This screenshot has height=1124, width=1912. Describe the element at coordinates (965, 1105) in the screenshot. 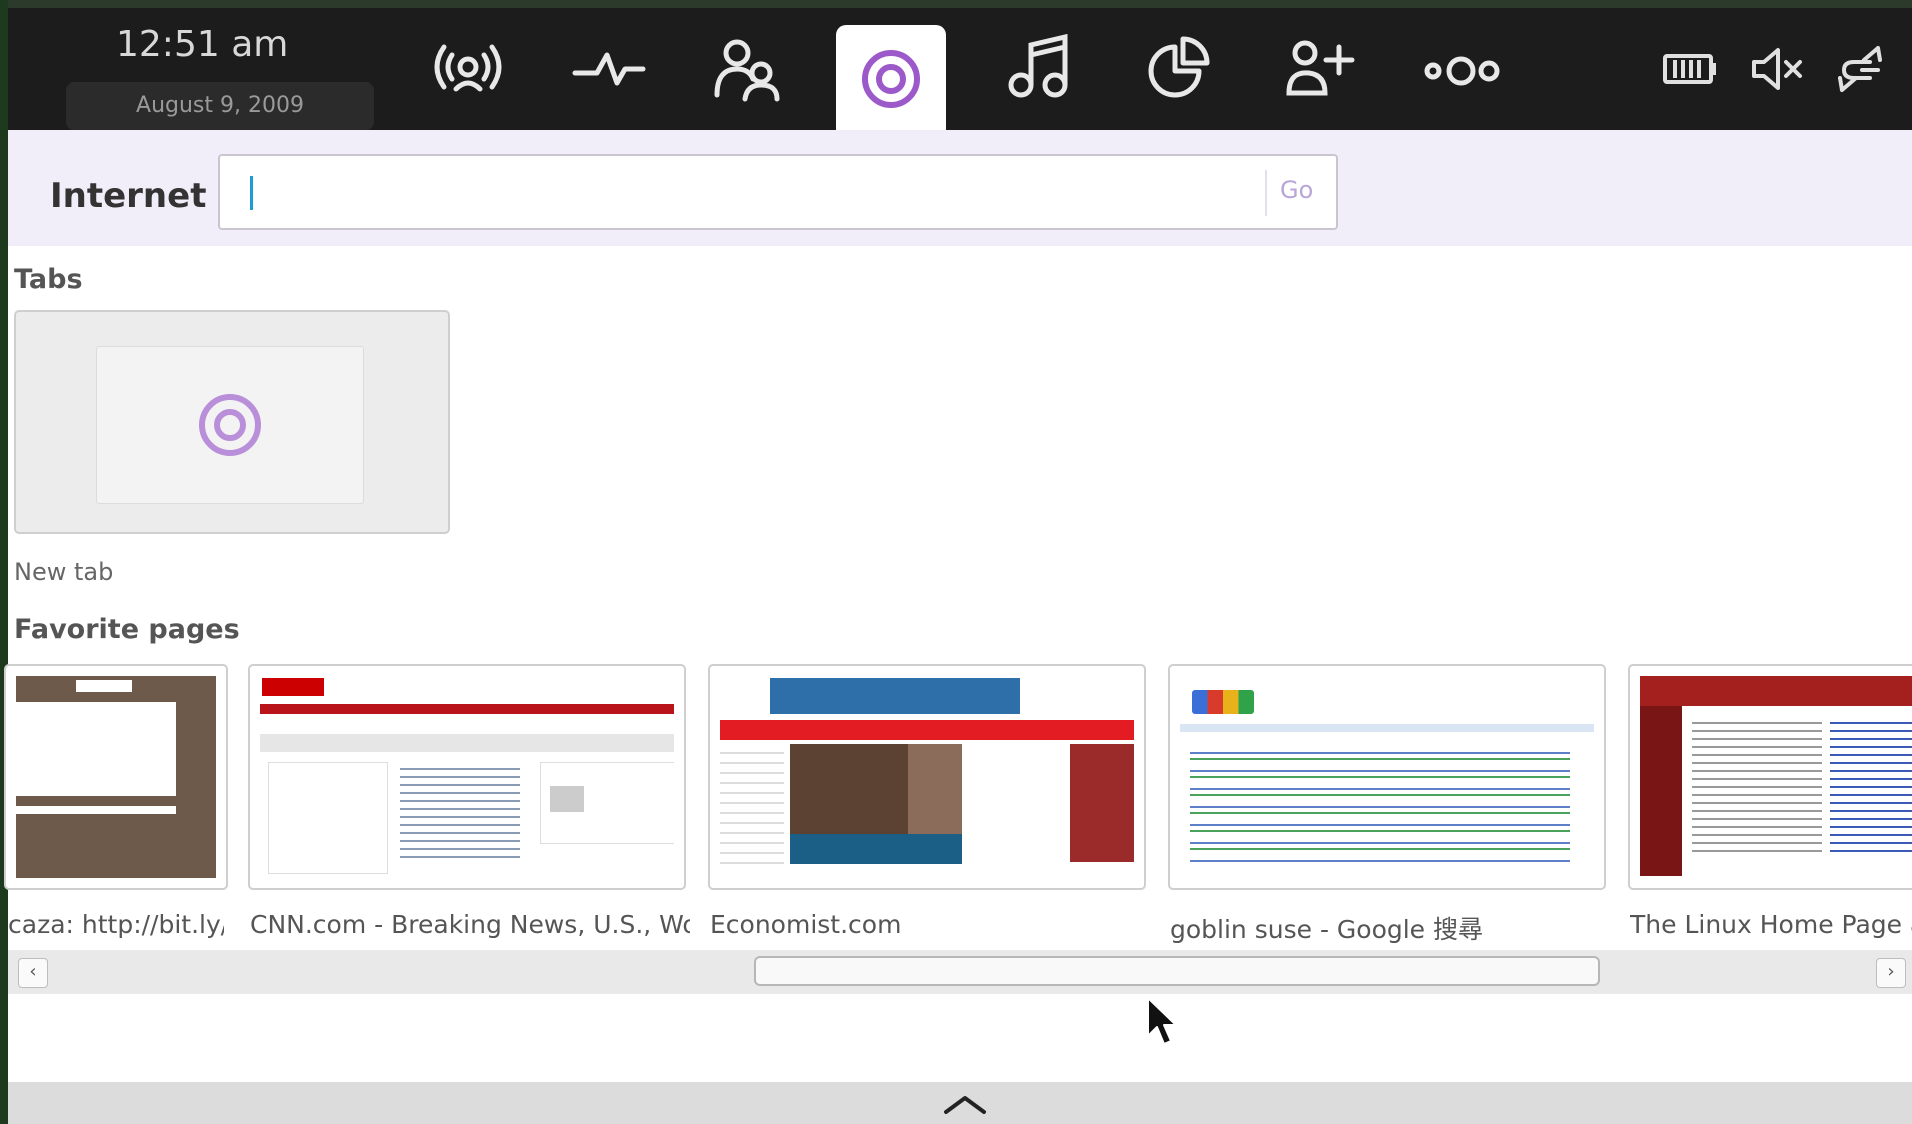

I see `chevron-up-icon` at that location.